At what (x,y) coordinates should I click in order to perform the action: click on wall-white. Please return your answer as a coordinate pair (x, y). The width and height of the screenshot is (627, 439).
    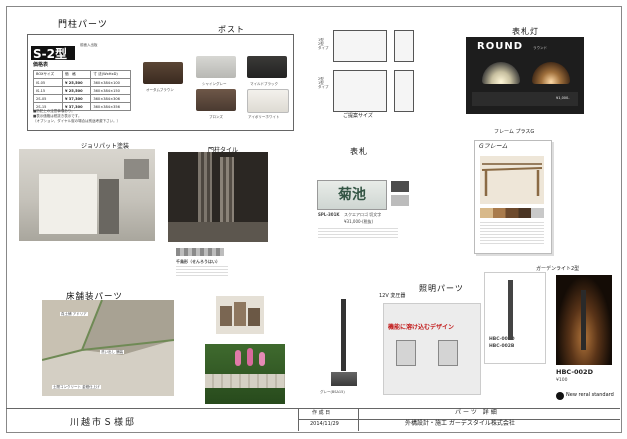
    Looking at the image, I should click on (68, 204).